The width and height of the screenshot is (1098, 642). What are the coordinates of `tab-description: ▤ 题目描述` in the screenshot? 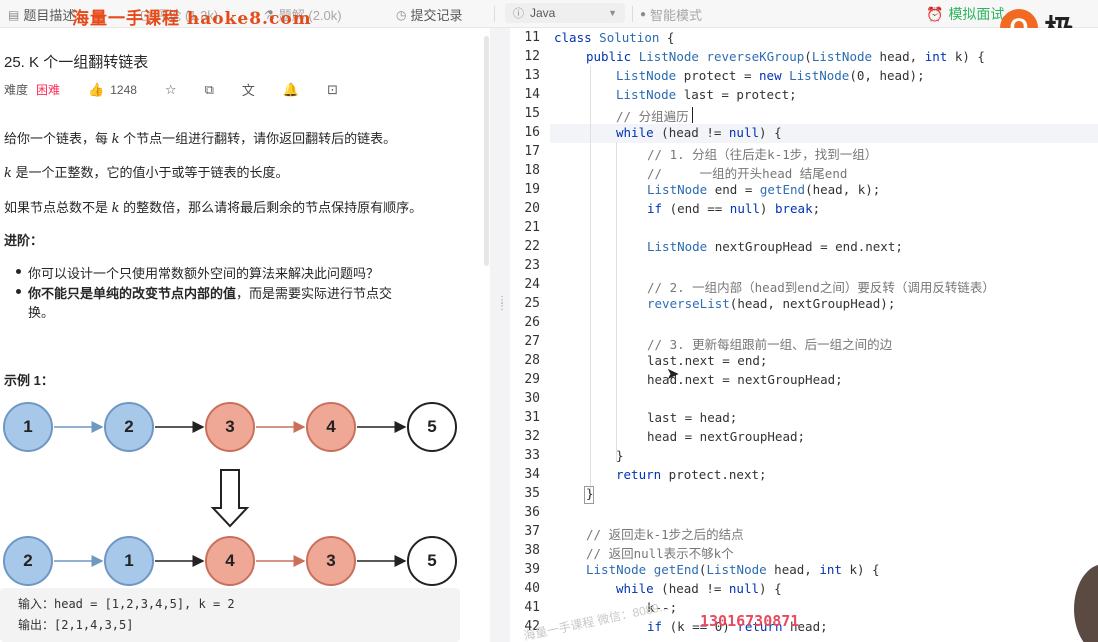 It's located at (41, 14).